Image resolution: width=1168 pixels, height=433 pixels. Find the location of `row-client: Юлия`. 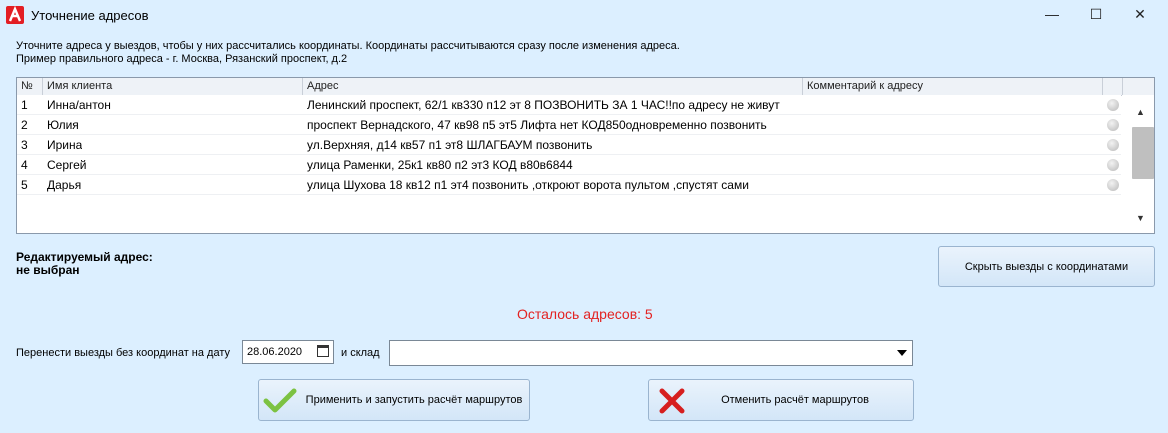

row-client: Юлия is located at coordinates (63, 125).